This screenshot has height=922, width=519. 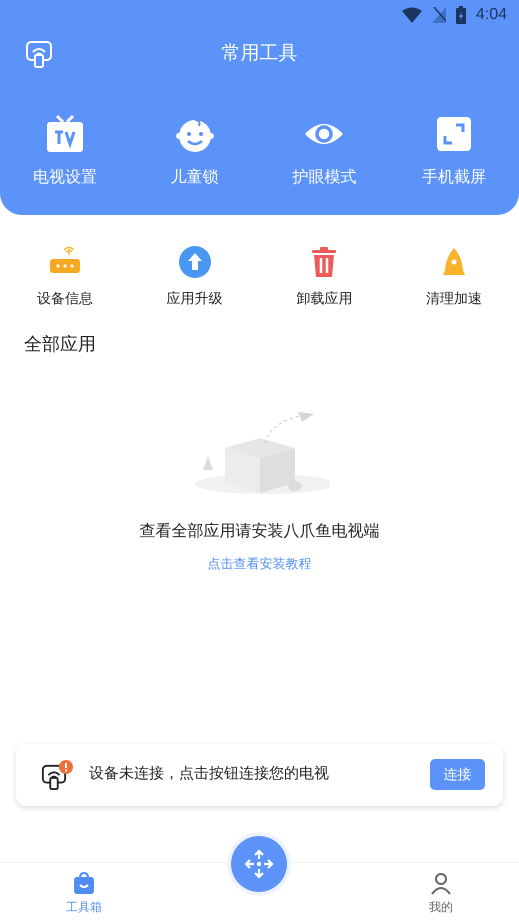 I want to click on connect-button: 连接, so click(x=457, y=774).